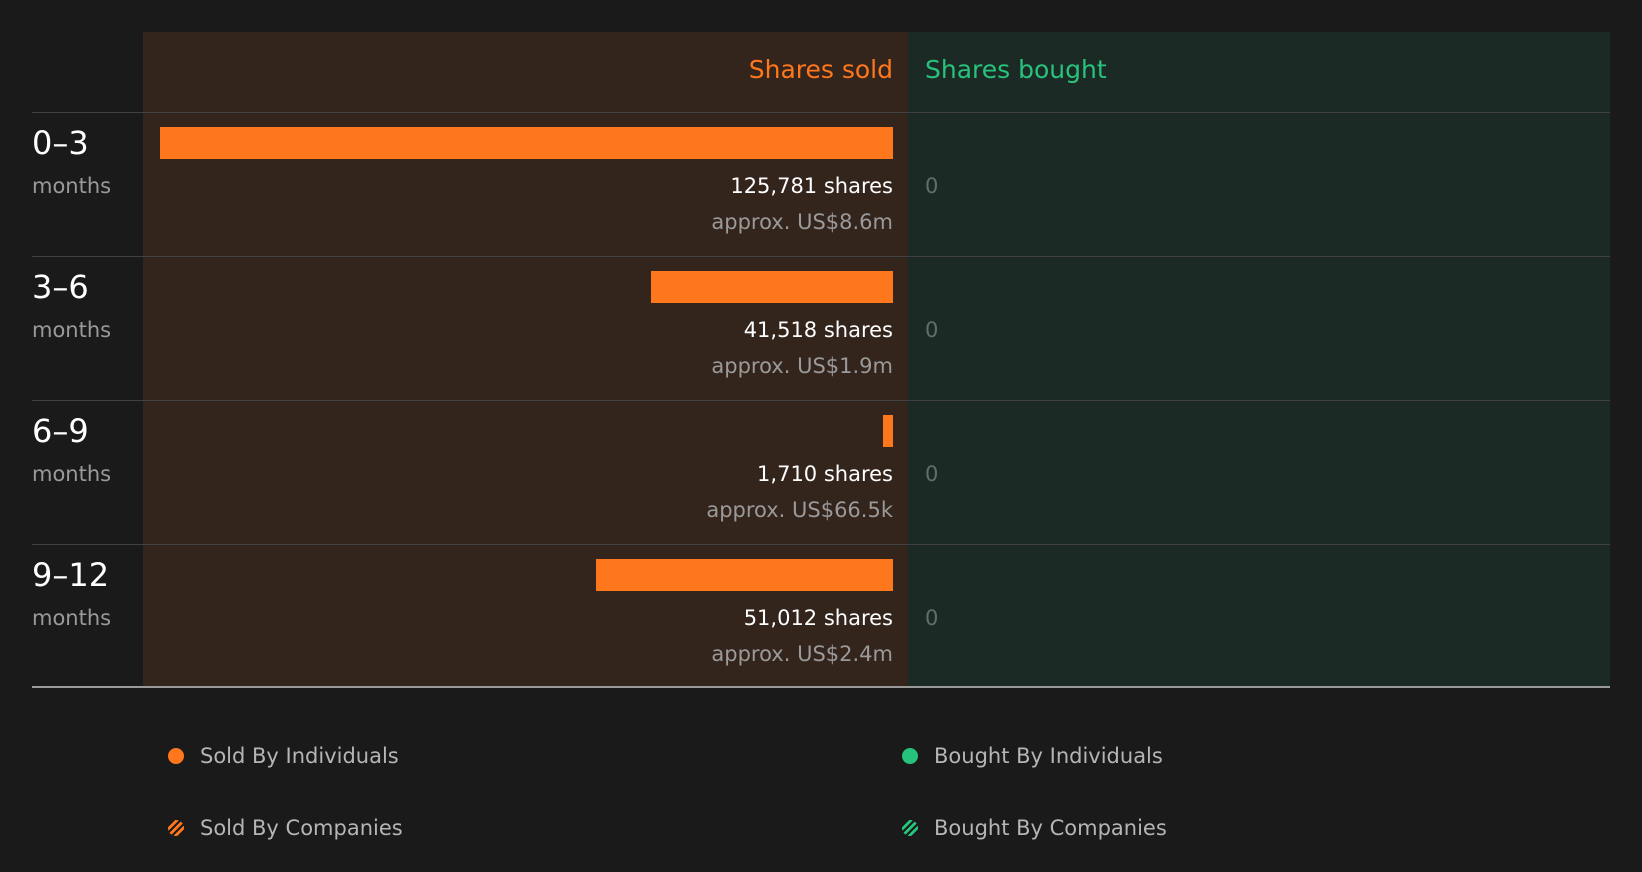 This screenshot has width=1642, height=872. Describe the element at coordinates (802, 222) in the screenshot. I see `shares-sold-value: approx. US$8.6m` at that location.